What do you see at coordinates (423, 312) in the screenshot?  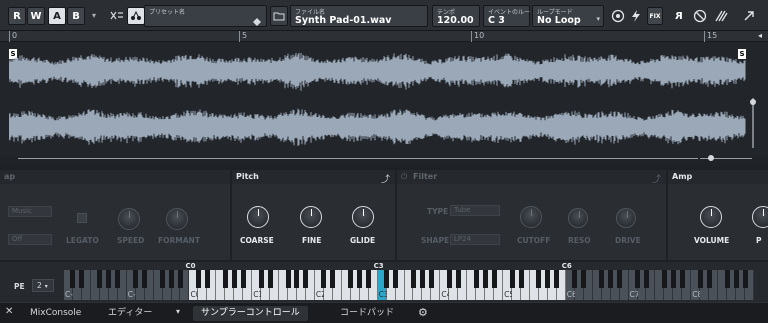 I see `gear-icon: ⚙` at bounding box center [423, 312].